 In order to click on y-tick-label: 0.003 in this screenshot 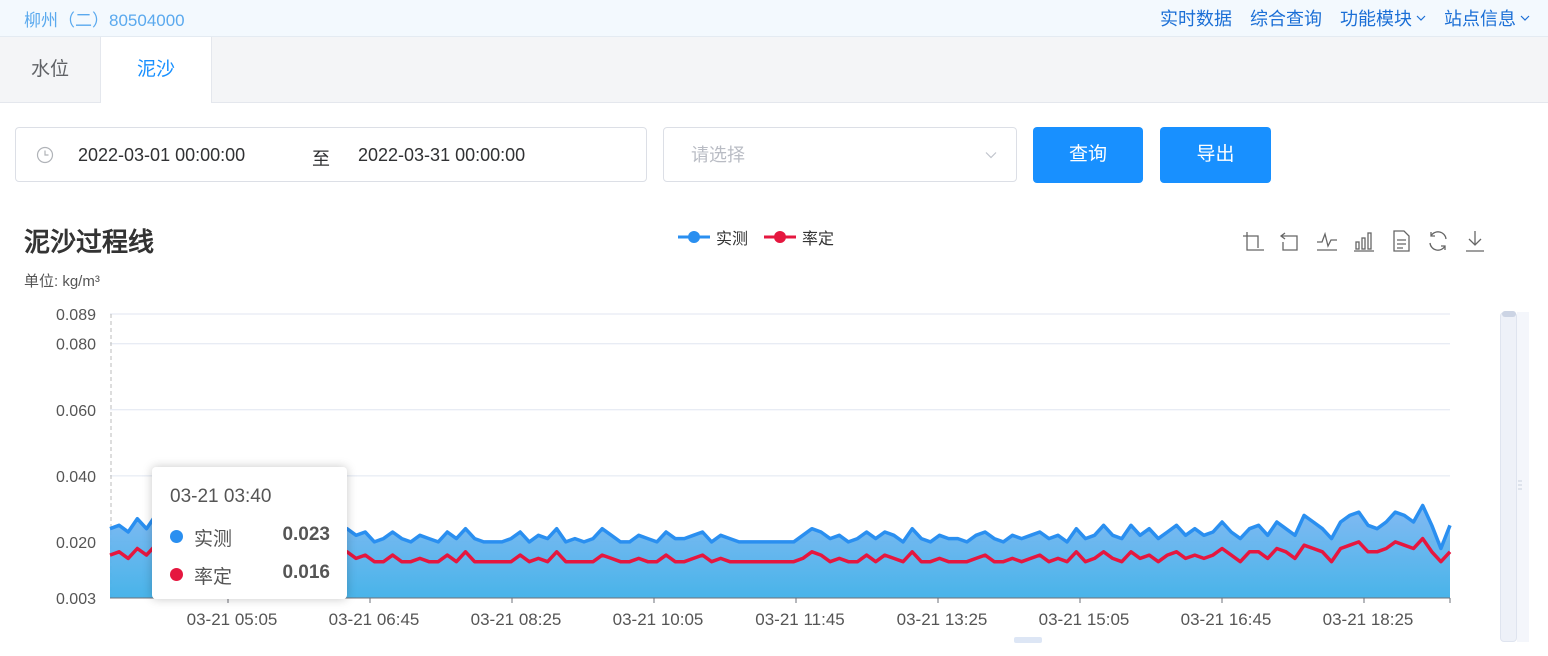, I will do `click(76, 599)`.